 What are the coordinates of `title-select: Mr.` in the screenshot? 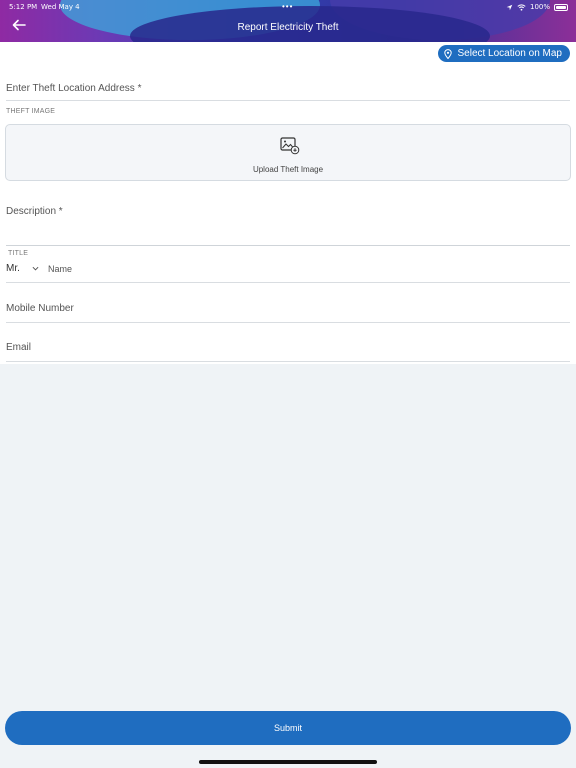 It's located at (22, 268).